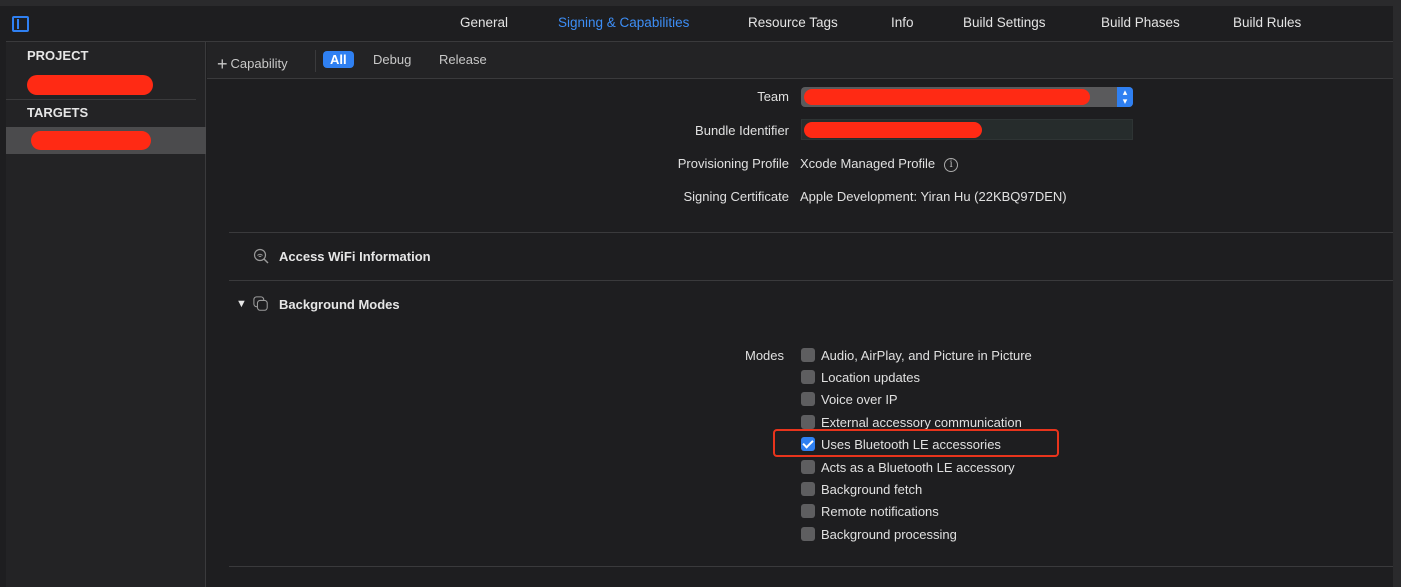 The image size is (1401, 587). I want to click on bundle-identifier-label: Bundle Identifier, so click(742, 130).